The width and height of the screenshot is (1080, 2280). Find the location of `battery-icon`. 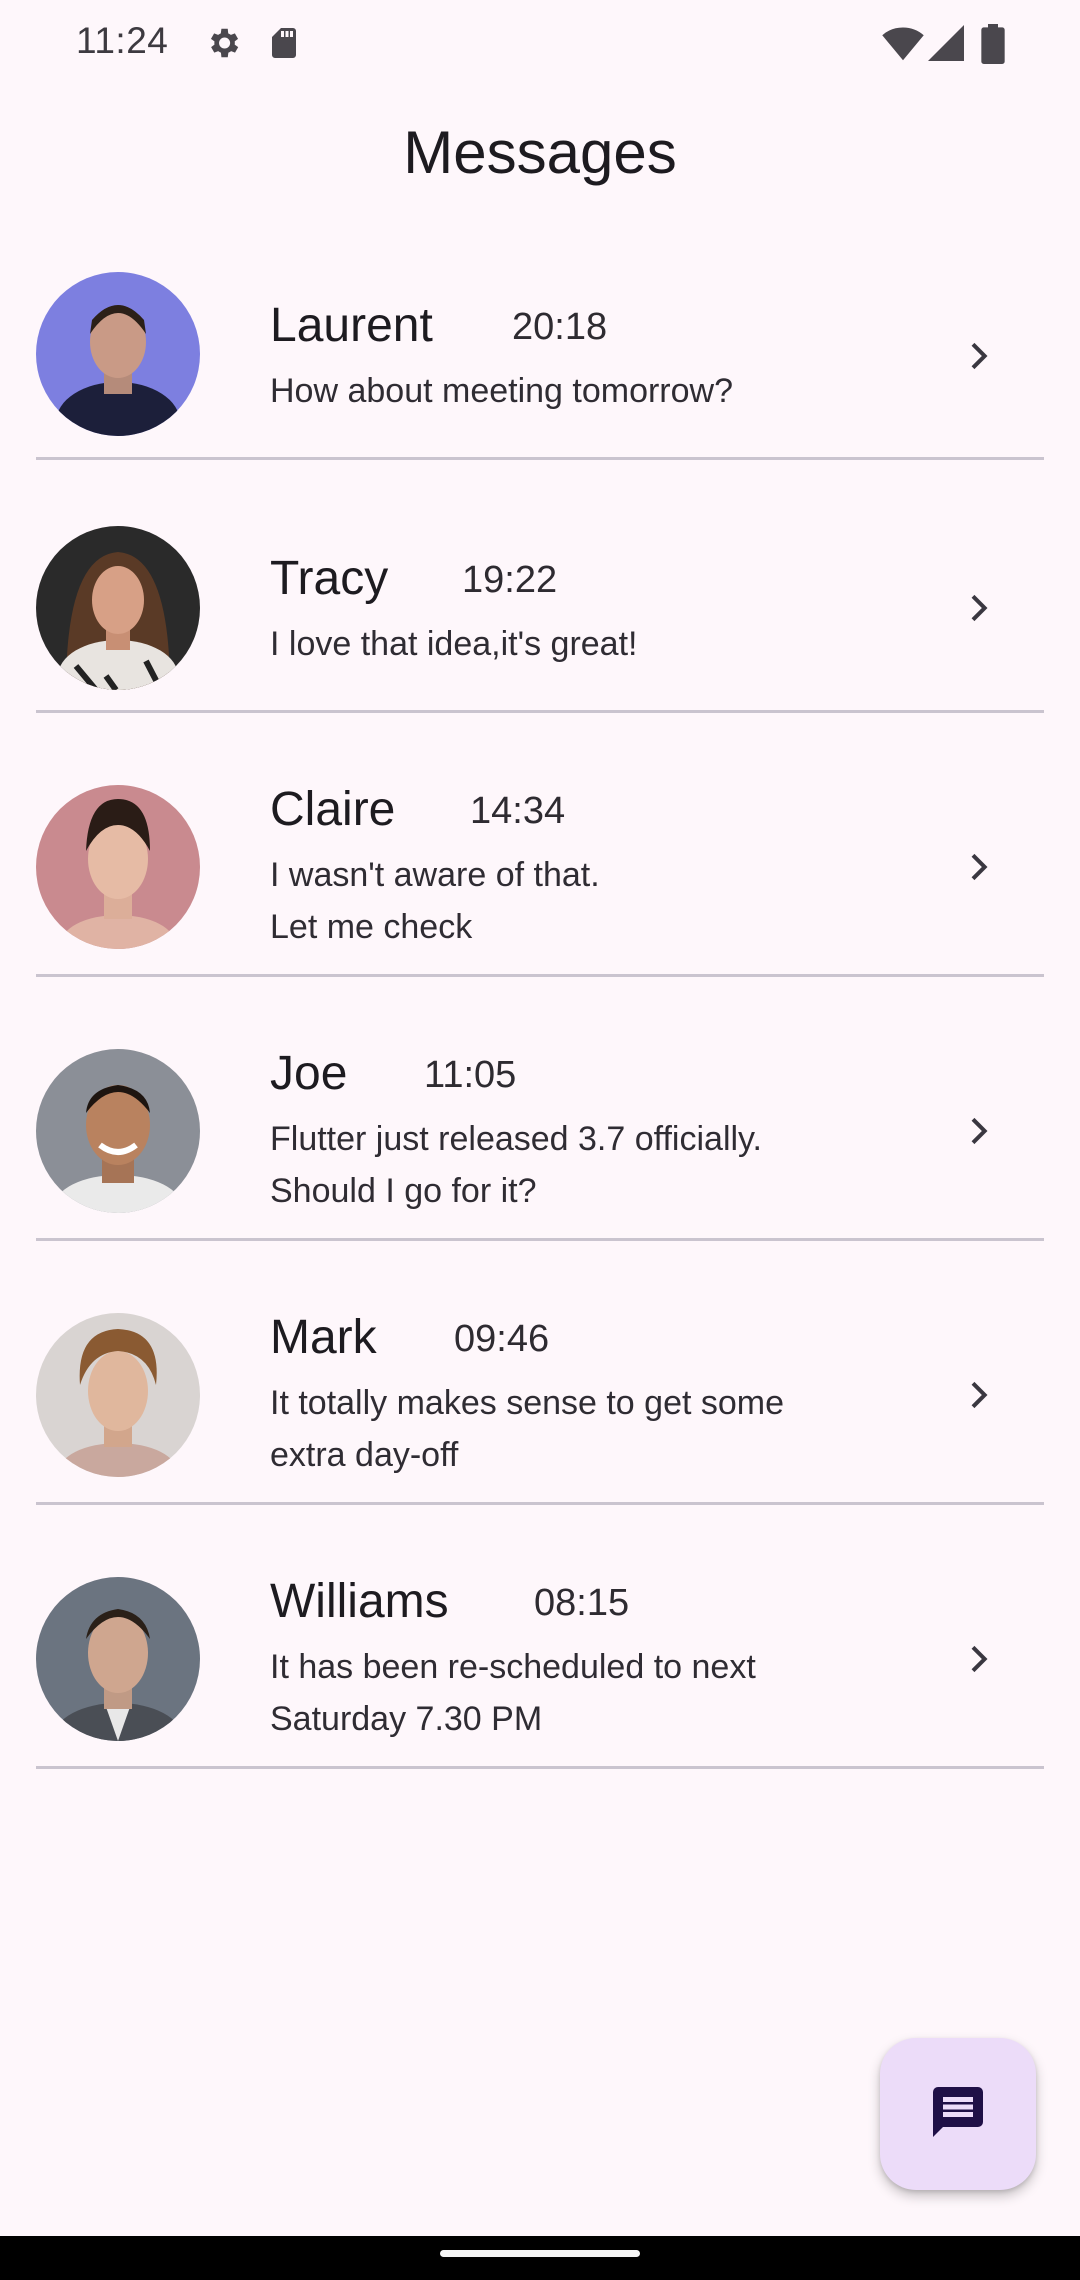

battery-icon is located at coordinates (993, 46).